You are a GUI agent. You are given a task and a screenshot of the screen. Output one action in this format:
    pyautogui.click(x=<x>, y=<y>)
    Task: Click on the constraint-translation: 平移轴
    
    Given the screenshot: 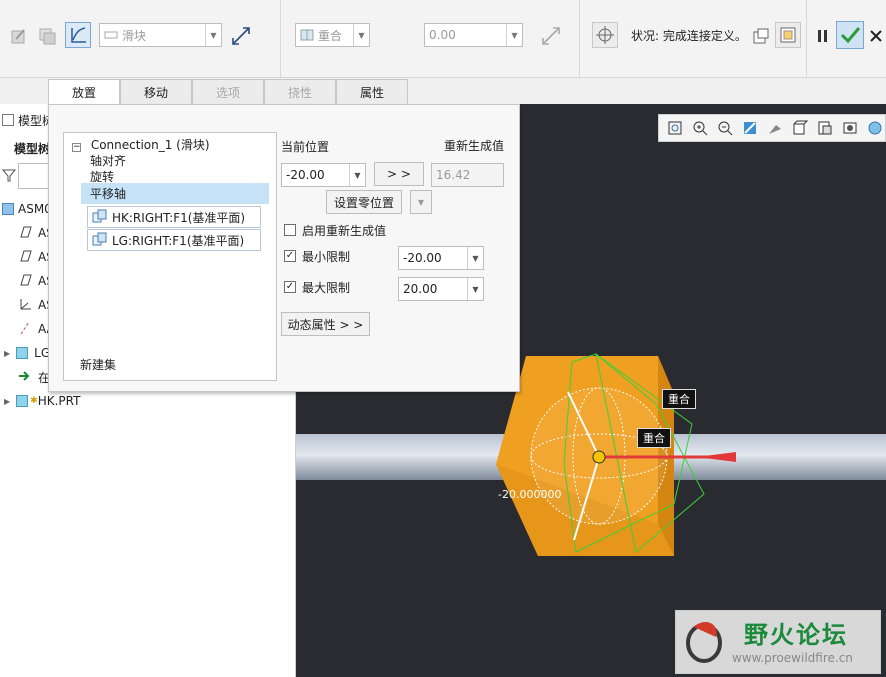 What is the action you would take?
    pyautogui.click(x=175, y=193)
    